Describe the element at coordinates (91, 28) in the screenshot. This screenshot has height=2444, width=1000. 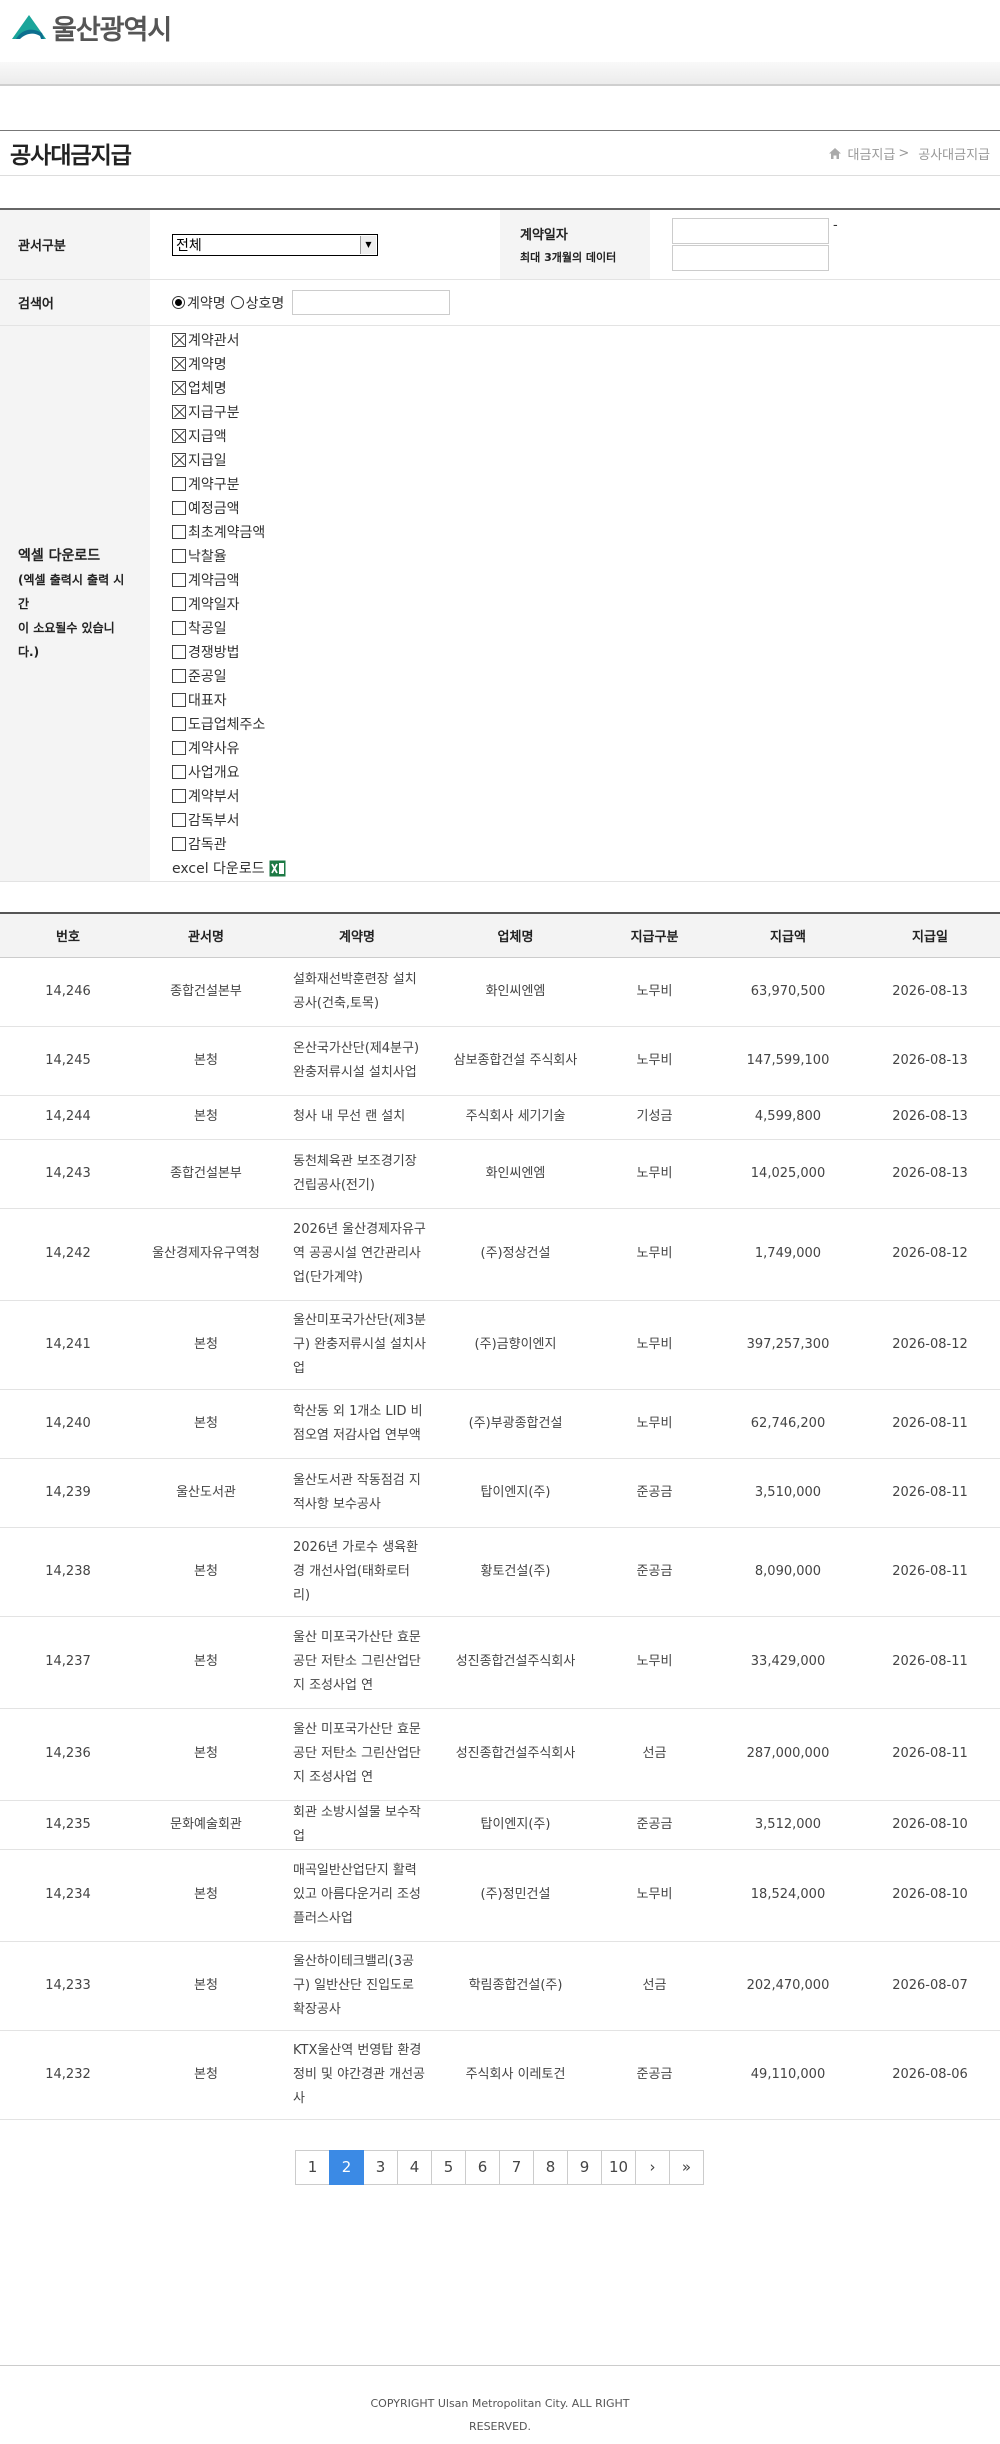
I see `site-logo: 울산광역시` at that location.